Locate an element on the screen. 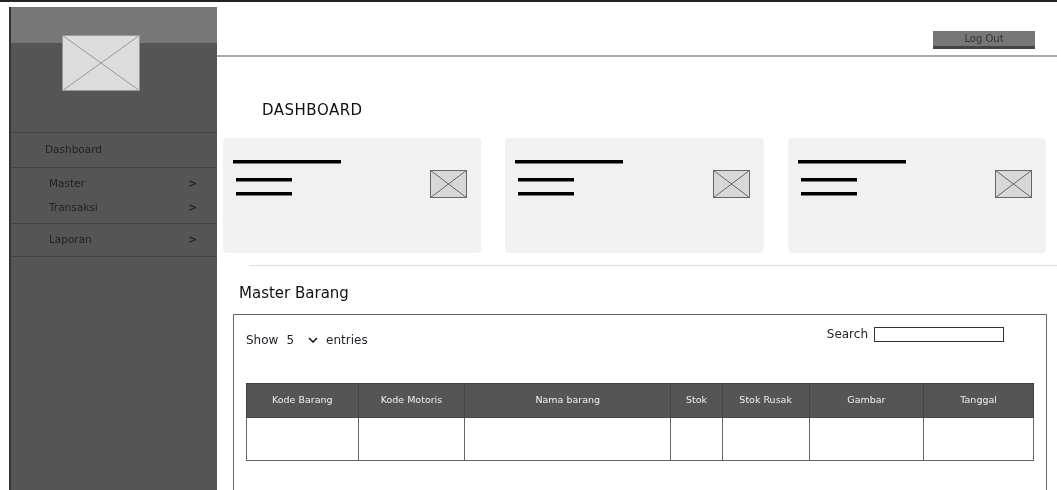 The image size is (1057, 490). logout-button: Log Out is located at coordinates (984, 40).